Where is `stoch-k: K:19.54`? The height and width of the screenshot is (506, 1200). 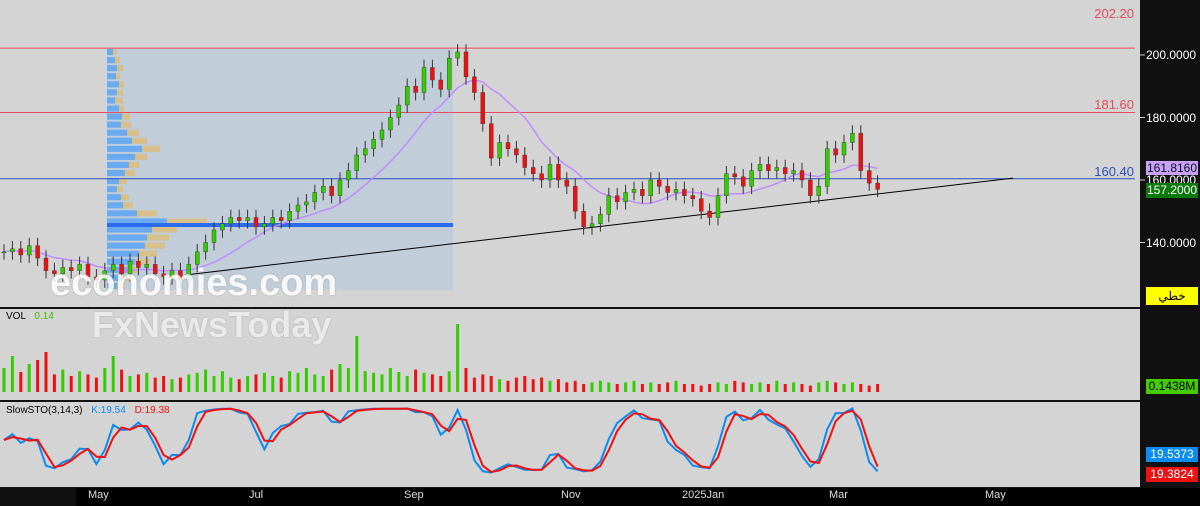 stoch-k: K:19.54 is located at coordinates (108, 410).